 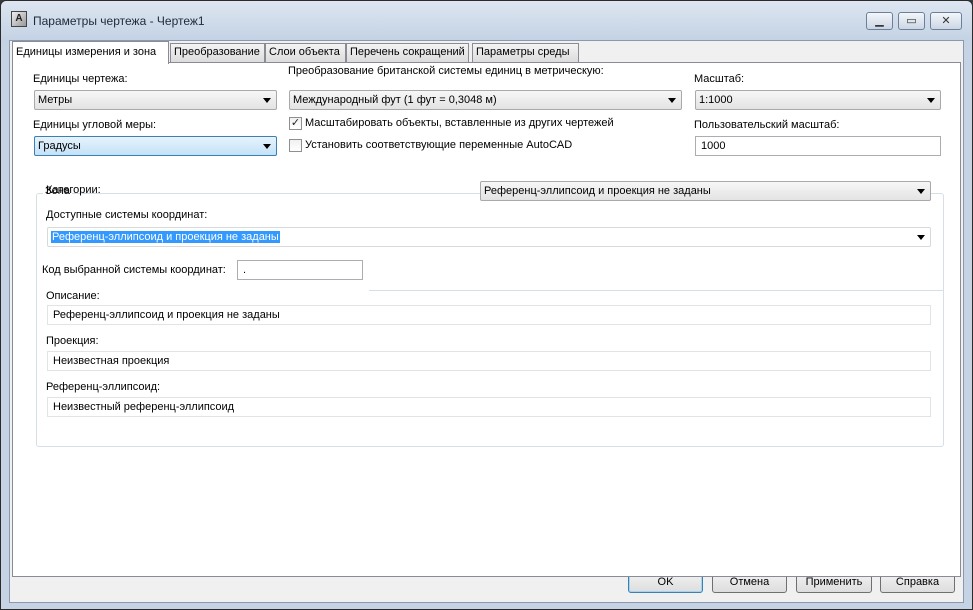 What do you see at coordinates (486, 21) in the screenshot?
I see `title-bar: A Параметры чертежа - Чертеж1 ▁ ▭ ✕` at bounding box center [486, 21].